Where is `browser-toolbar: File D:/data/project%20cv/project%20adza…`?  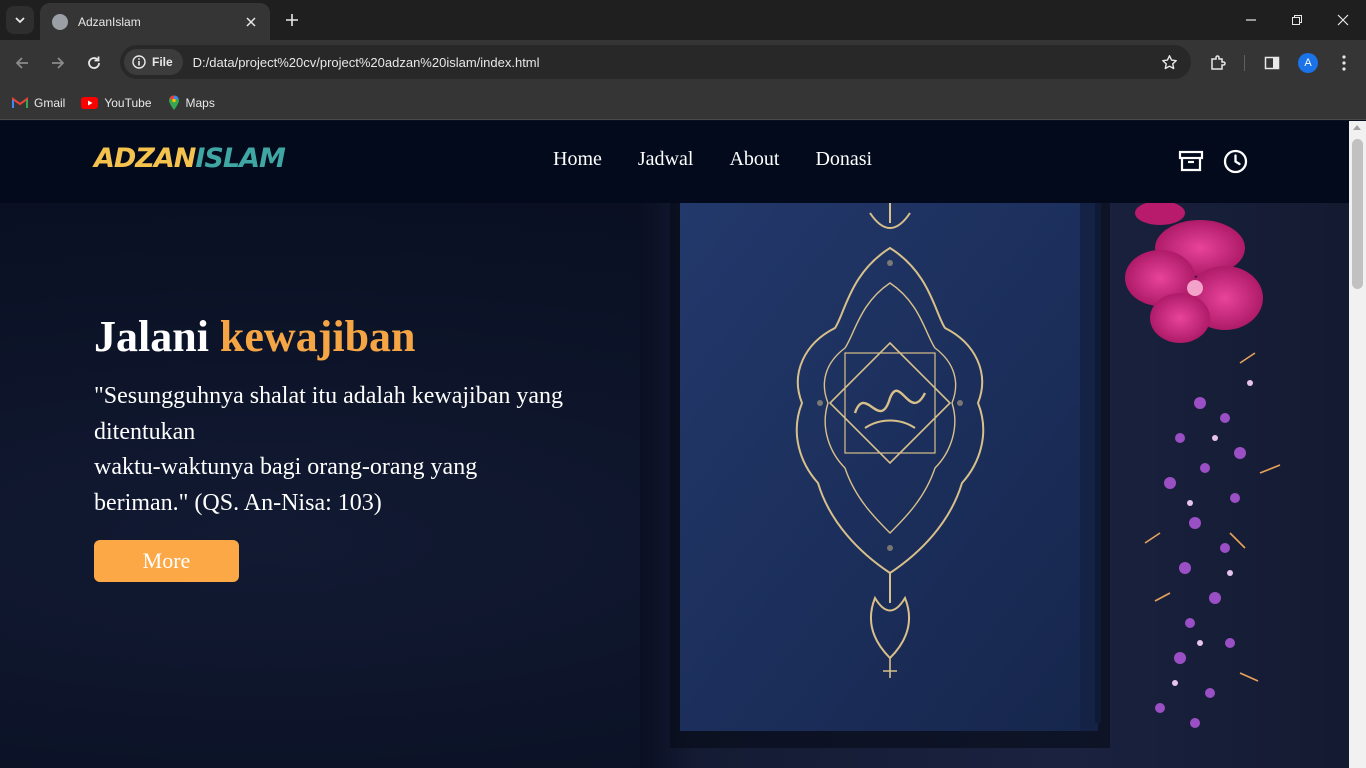 browser-toolbar: File D:/data/project%20cv/project%20adza… is located at coordinates (683, 63).